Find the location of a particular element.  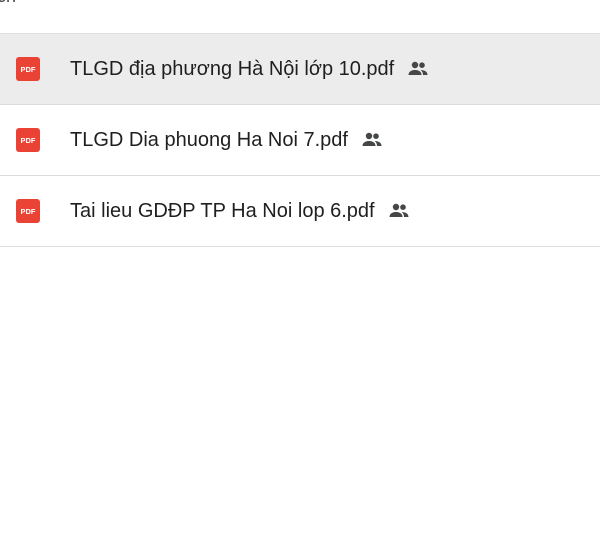

file-row: PDF Tai lieu GDĐP TP Ha Noi lop 6.pdf is located at coordinates (300, 211).